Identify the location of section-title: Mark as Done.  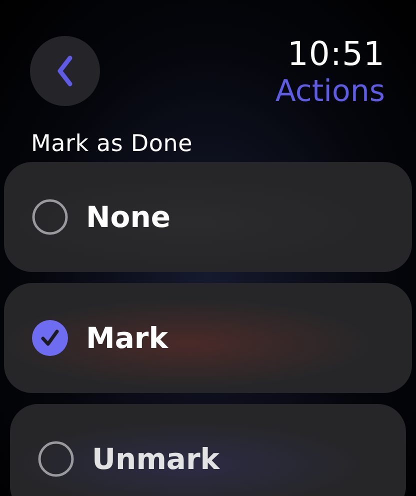
(112, 144).